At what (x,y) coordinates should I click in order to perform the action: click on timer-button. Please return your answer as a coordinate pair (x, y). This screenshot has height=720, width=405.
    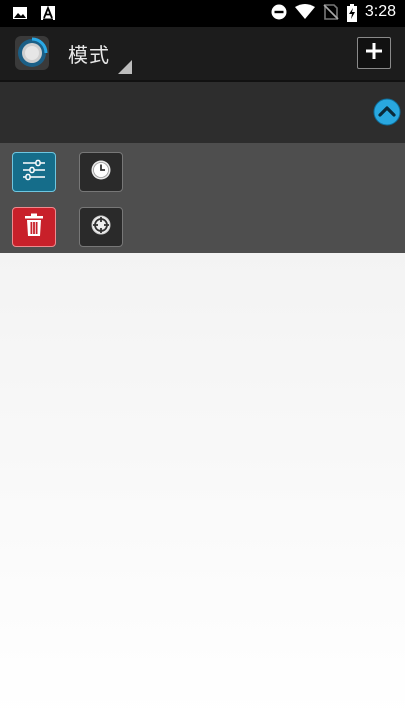
    Looking at the image, I should click on (101, 172).